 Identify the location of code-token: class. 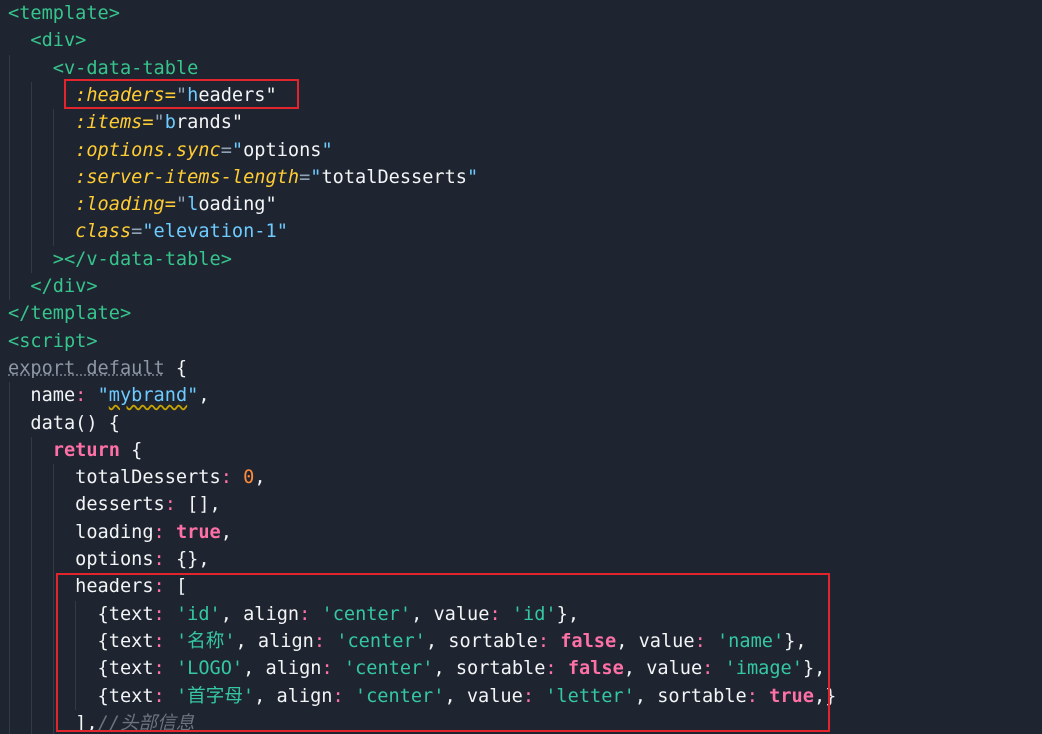
(103, 232).